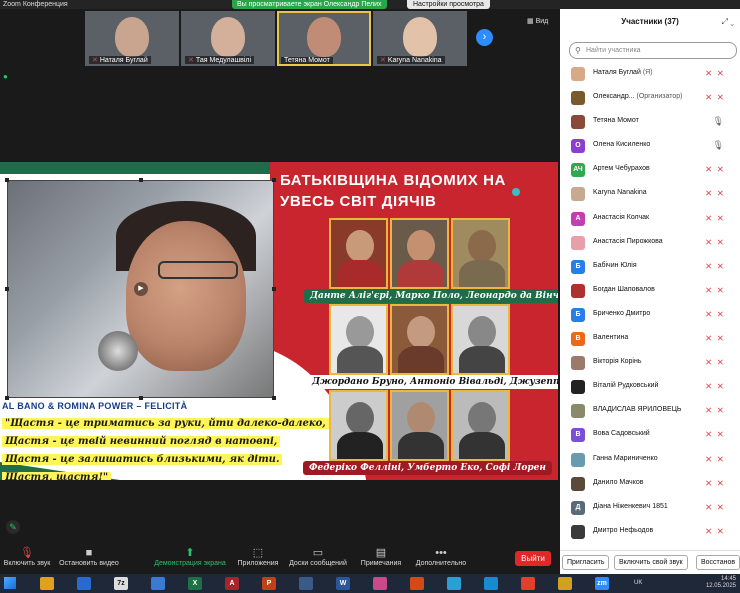  I want to click on notes-button: ▤ Примечания, so click(381, 556).